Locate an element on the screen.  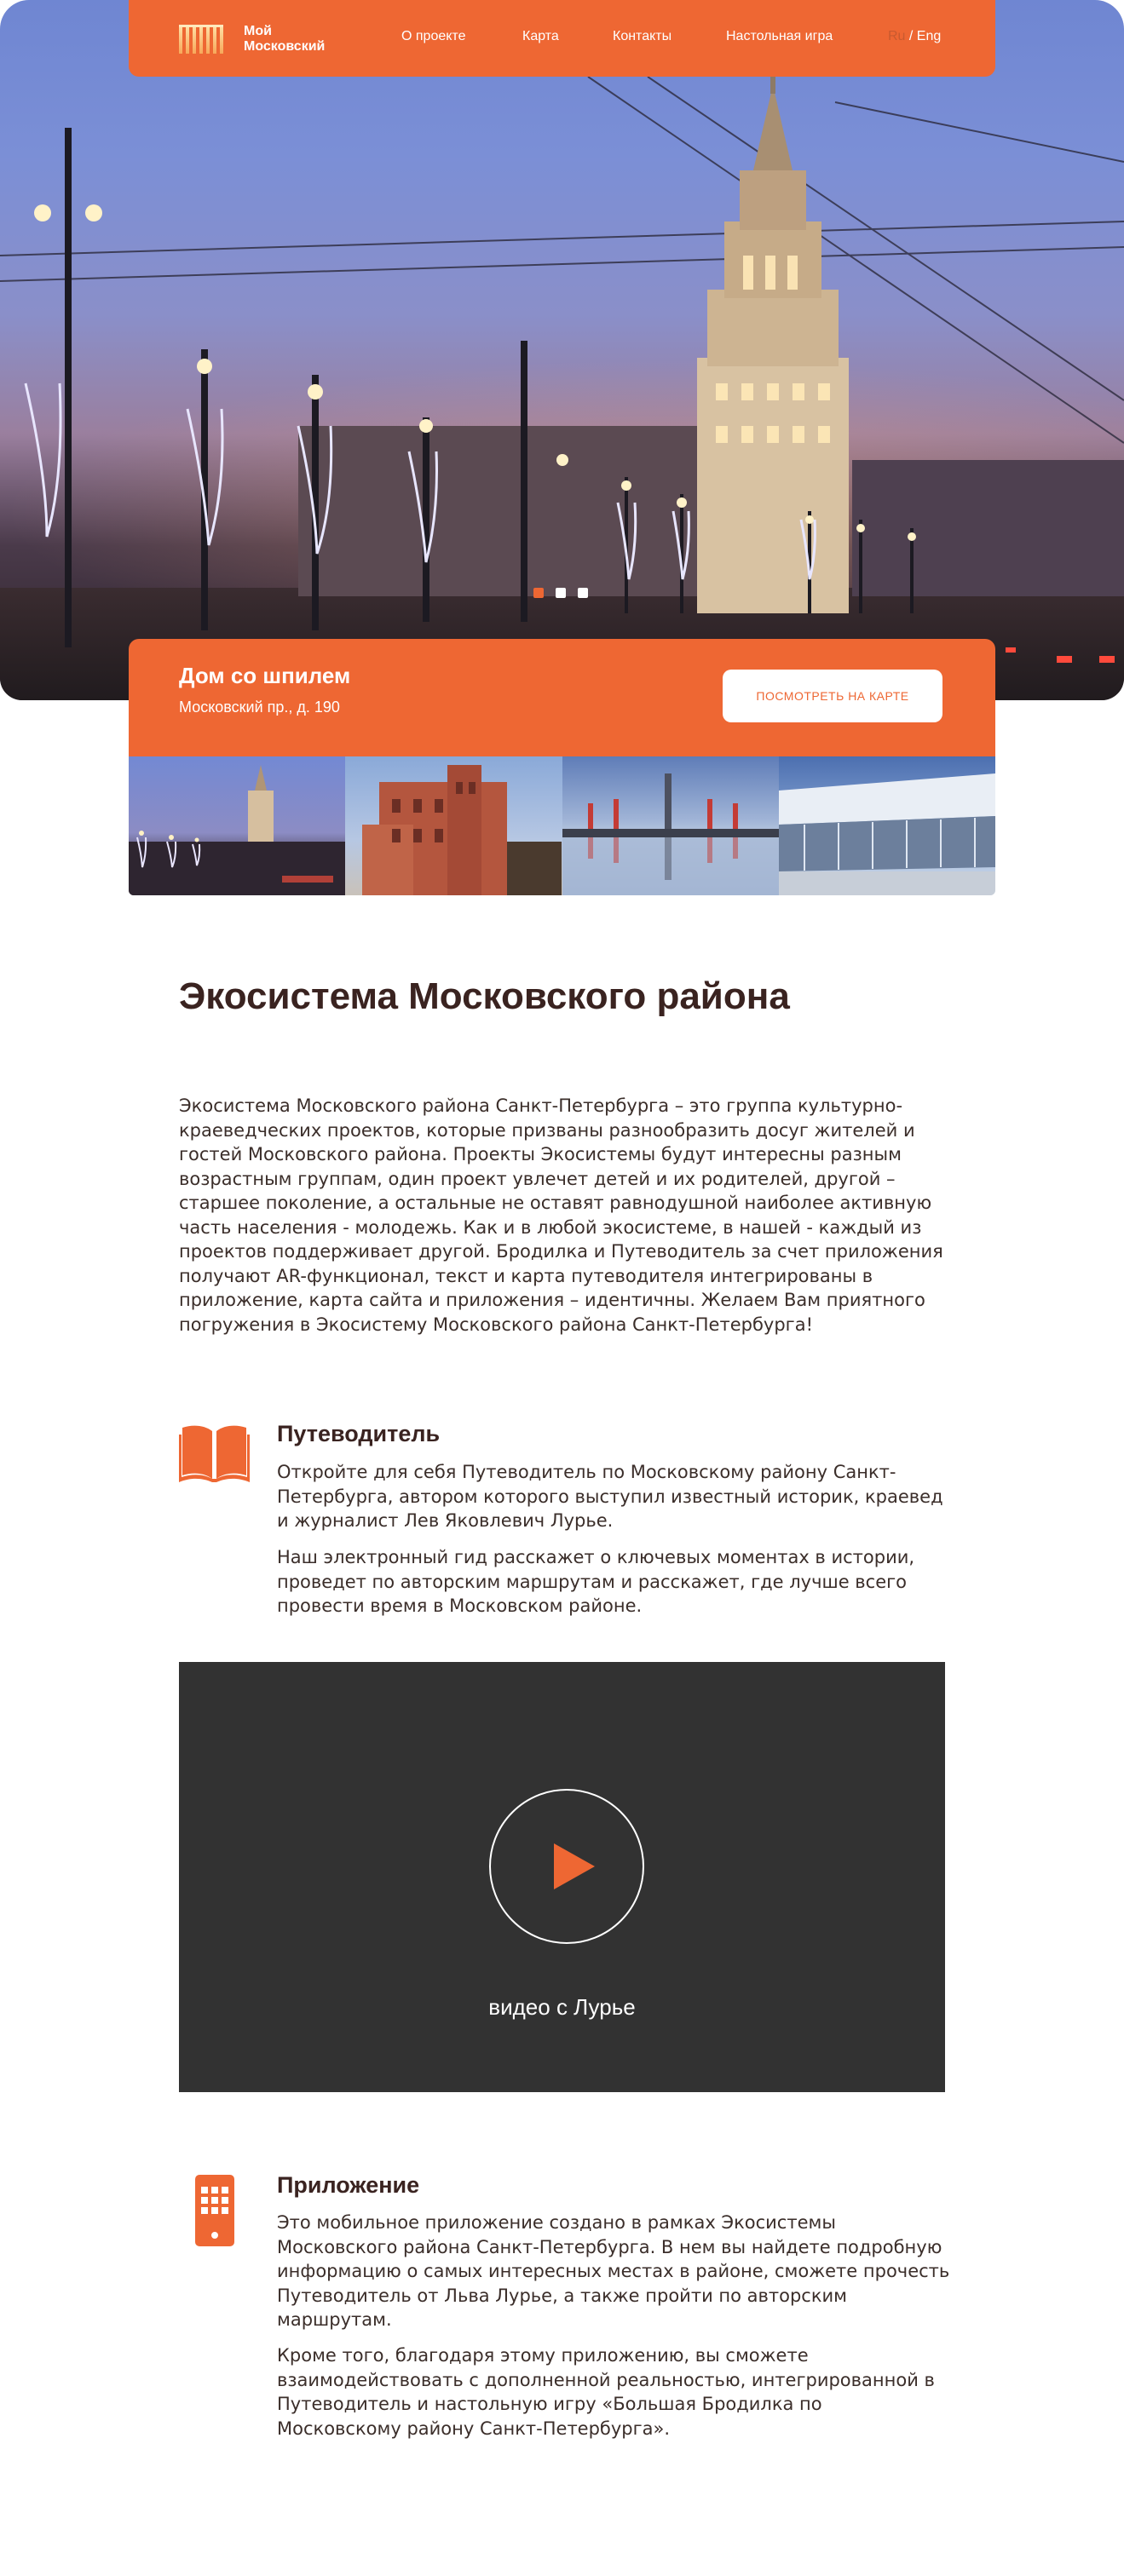
thumbnail-reflecting-pond is located at coordinates (670, 826).